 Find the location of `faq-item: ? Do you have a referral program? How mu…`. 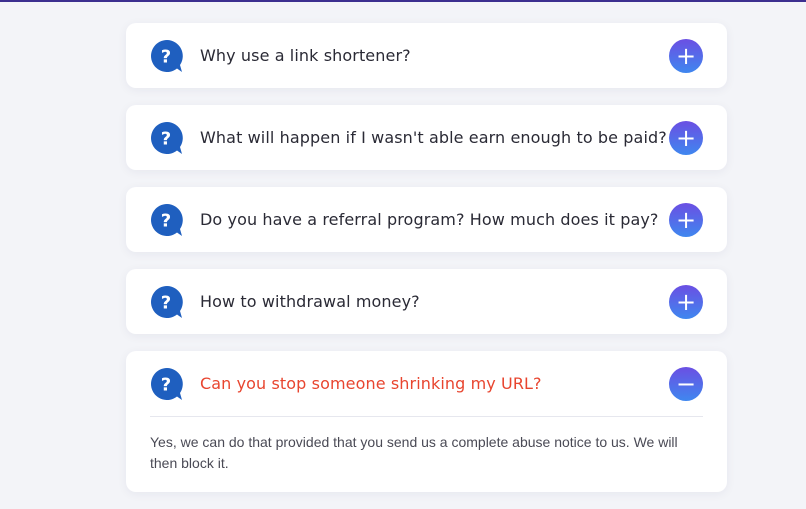

faq-item: ? Do you have a referral program? How mu… is located at coordinates (426, 219).